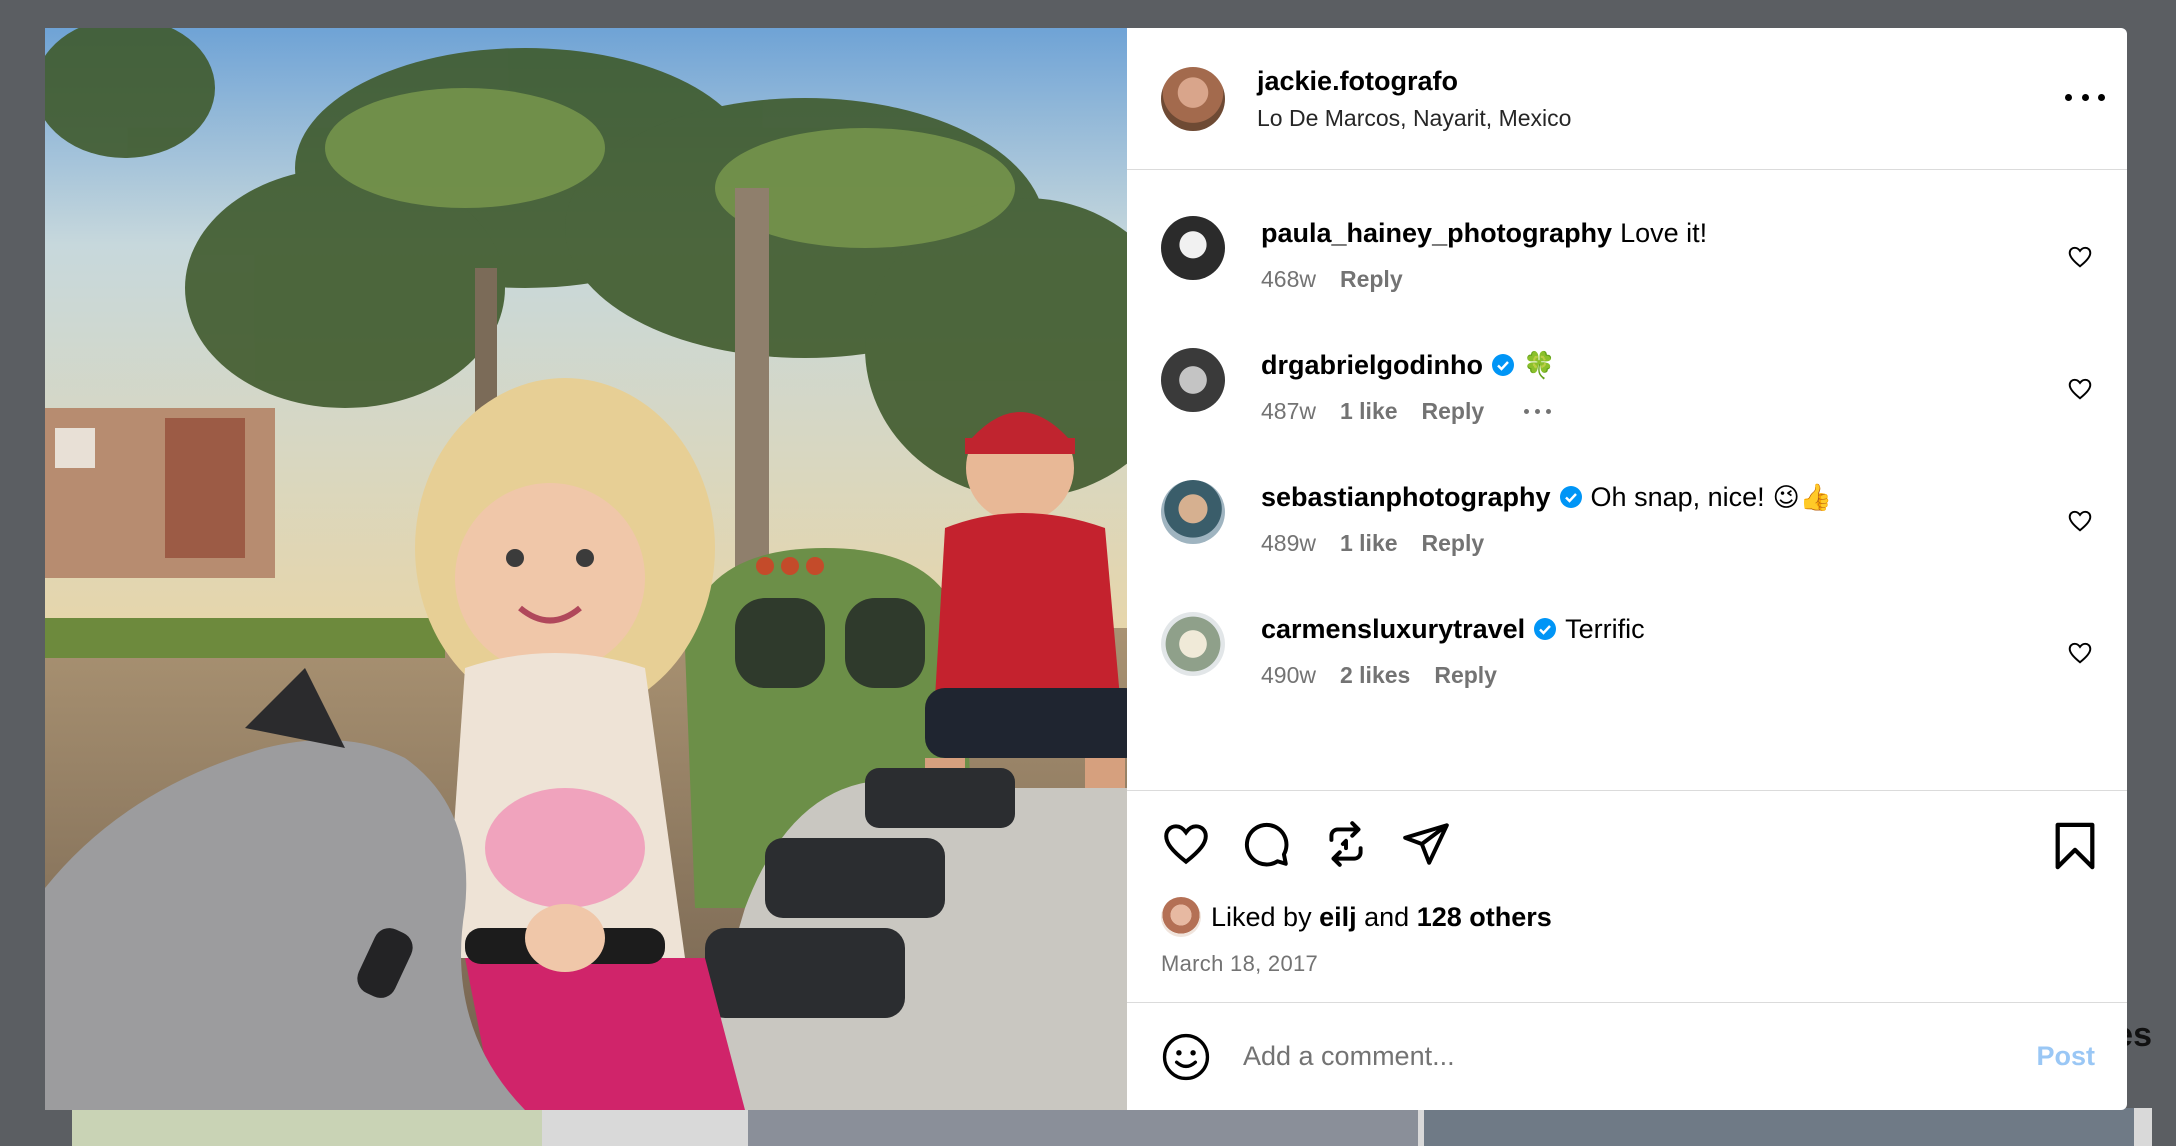 This screenshot has width=2176, height=1146. What do you see at coordinates (1426, 844) in the screenshot?
I see `share-send-icon` at bounding box center [1426, 844].